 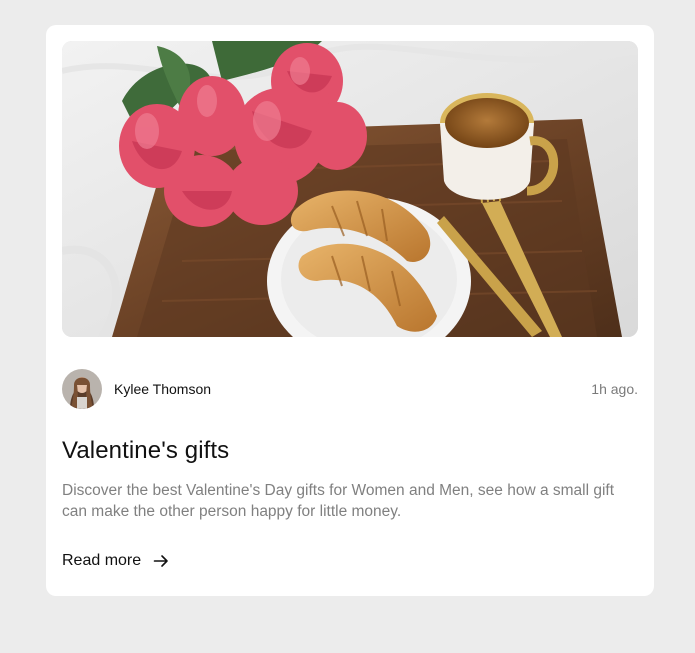 What do you see at coordinates (102, 560) in the screenshot?
I see `read-more-label: Read more` at bounding box center [102, 560].